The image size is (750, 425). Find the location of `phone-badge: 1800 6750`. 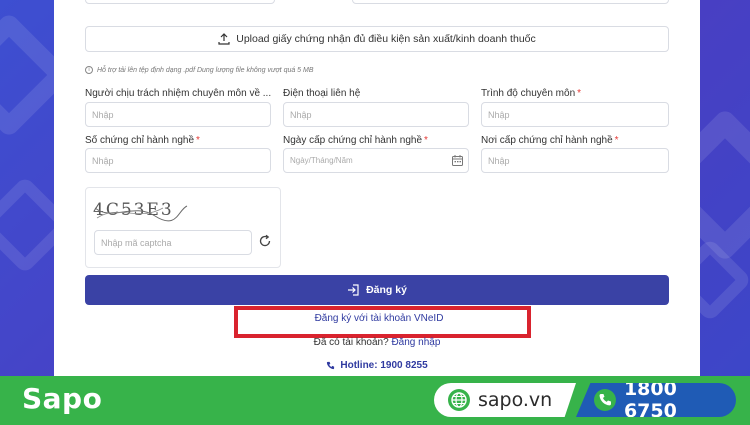

phone-badge: 1800 6750 is located at coordinates (656, 400).